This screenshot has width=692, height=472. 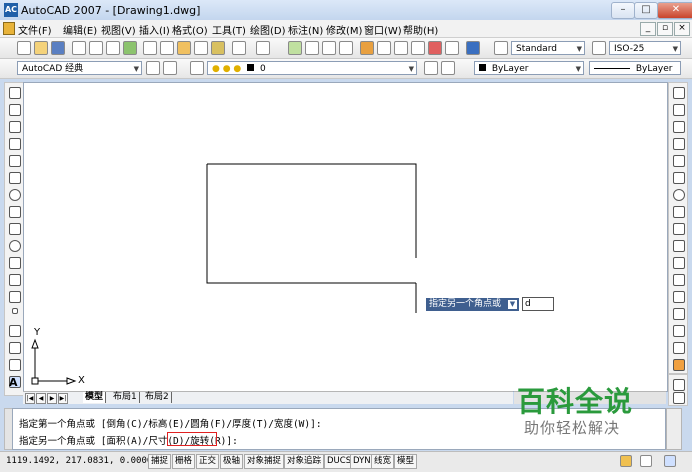 What do you see at coordinates (58, 48) in the screenshot?
I see `save-icon` at bounding box center [58, 48].